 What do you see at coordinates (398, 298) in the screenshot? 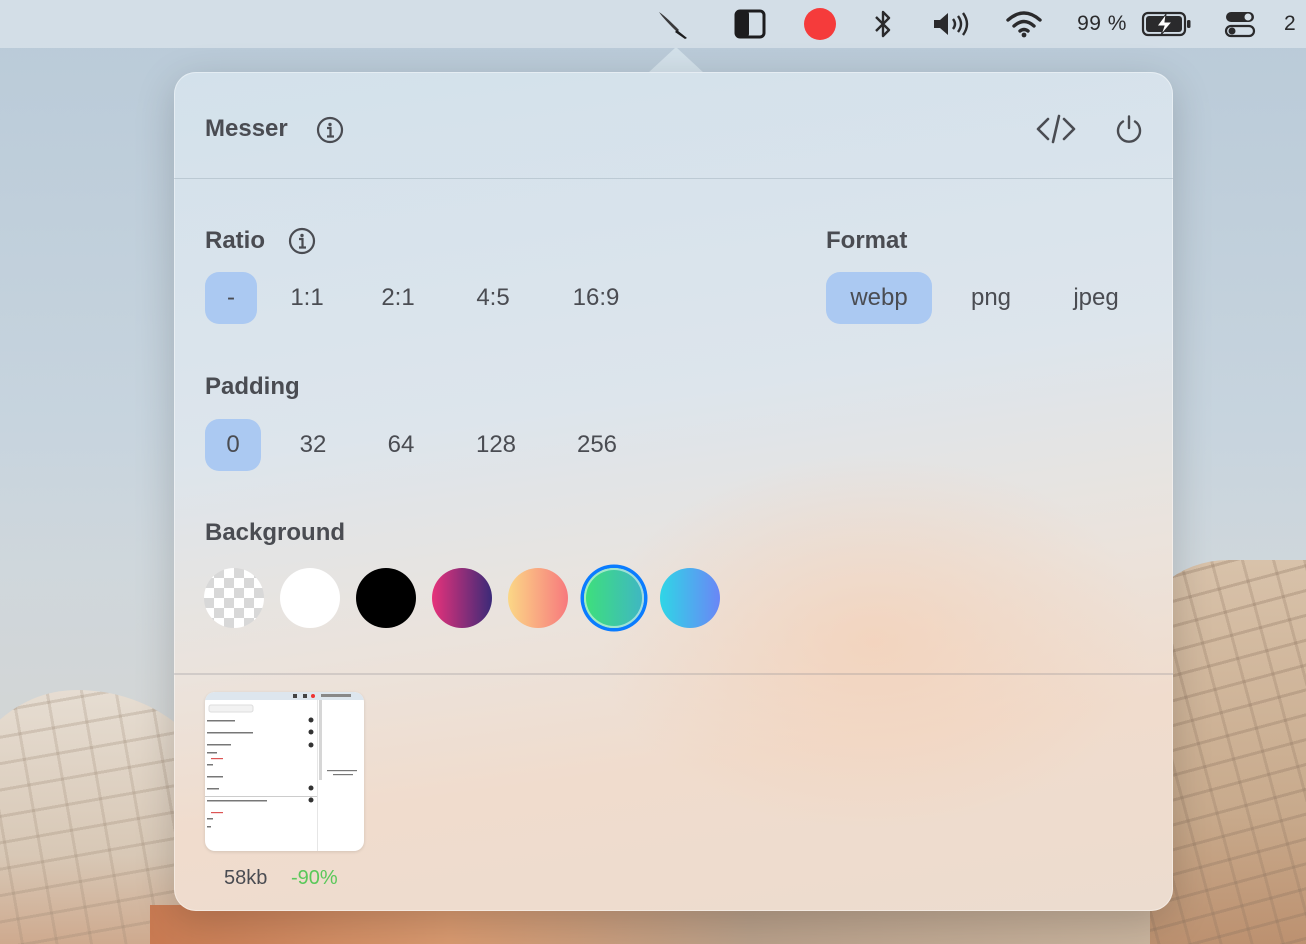
I see `ratio-option-2-1: 2:1` at bounding box center [398, 298].